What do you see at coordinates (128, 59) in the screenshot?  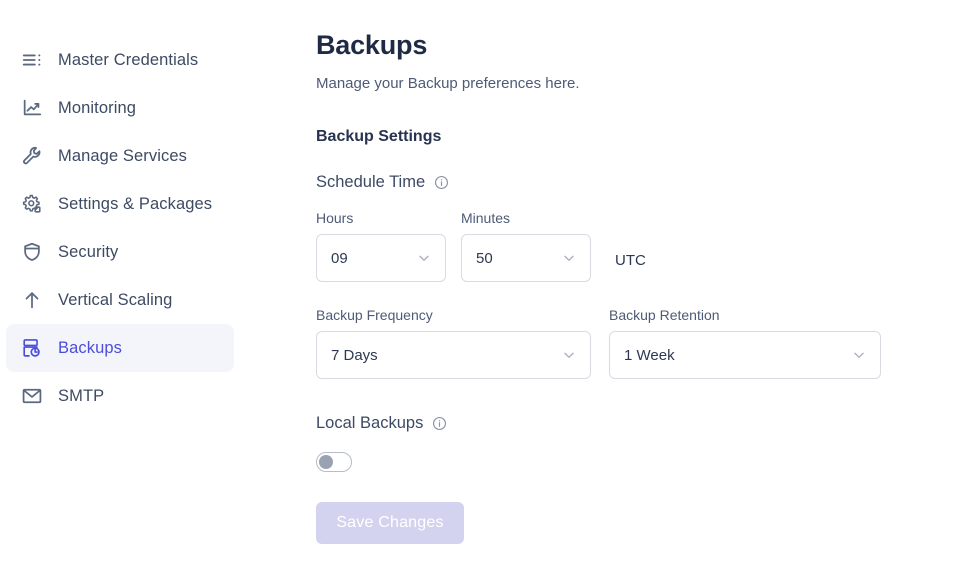 I see `sidebar-item-label: Master Credentials` at bounding box center [128, 59].